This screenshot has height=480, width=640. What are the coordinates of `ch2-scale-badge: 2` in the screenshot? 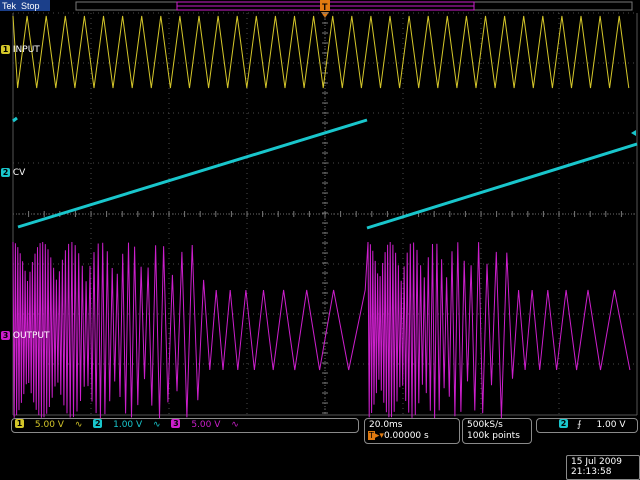 It's located at (98, 423).